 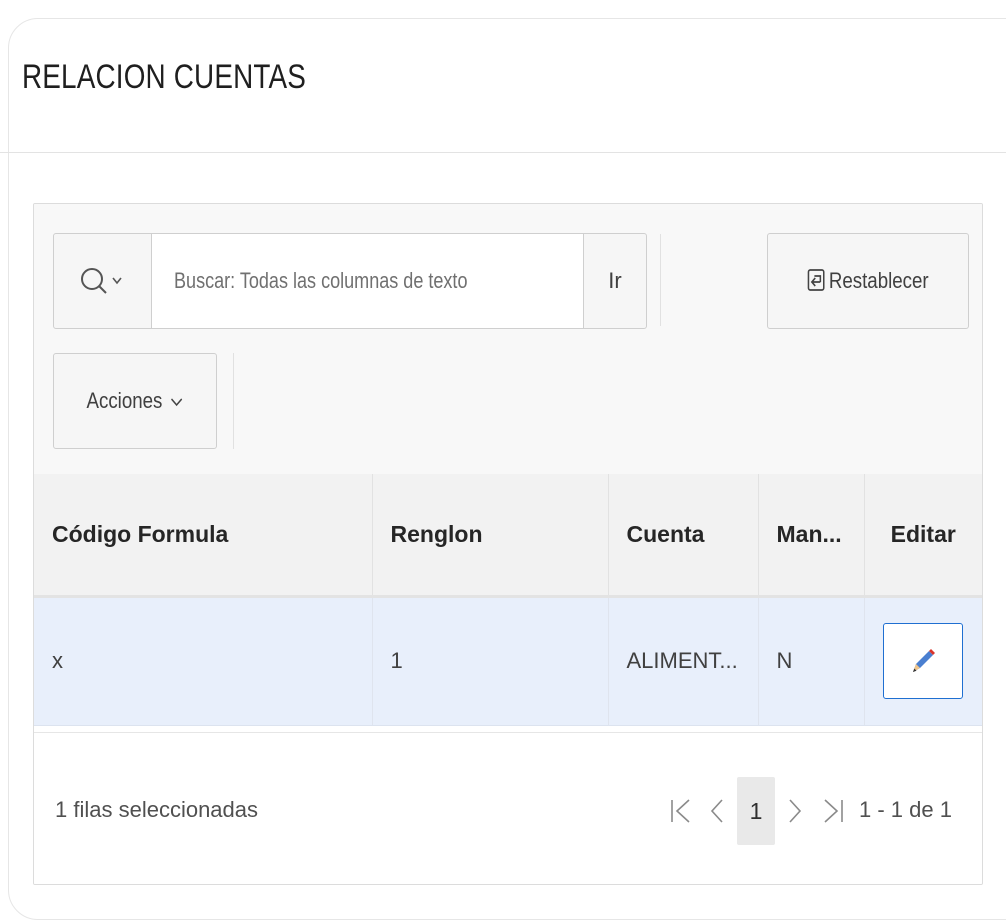 I want to click on actions-menu-button: Acciones, so click(x=135, y=401).